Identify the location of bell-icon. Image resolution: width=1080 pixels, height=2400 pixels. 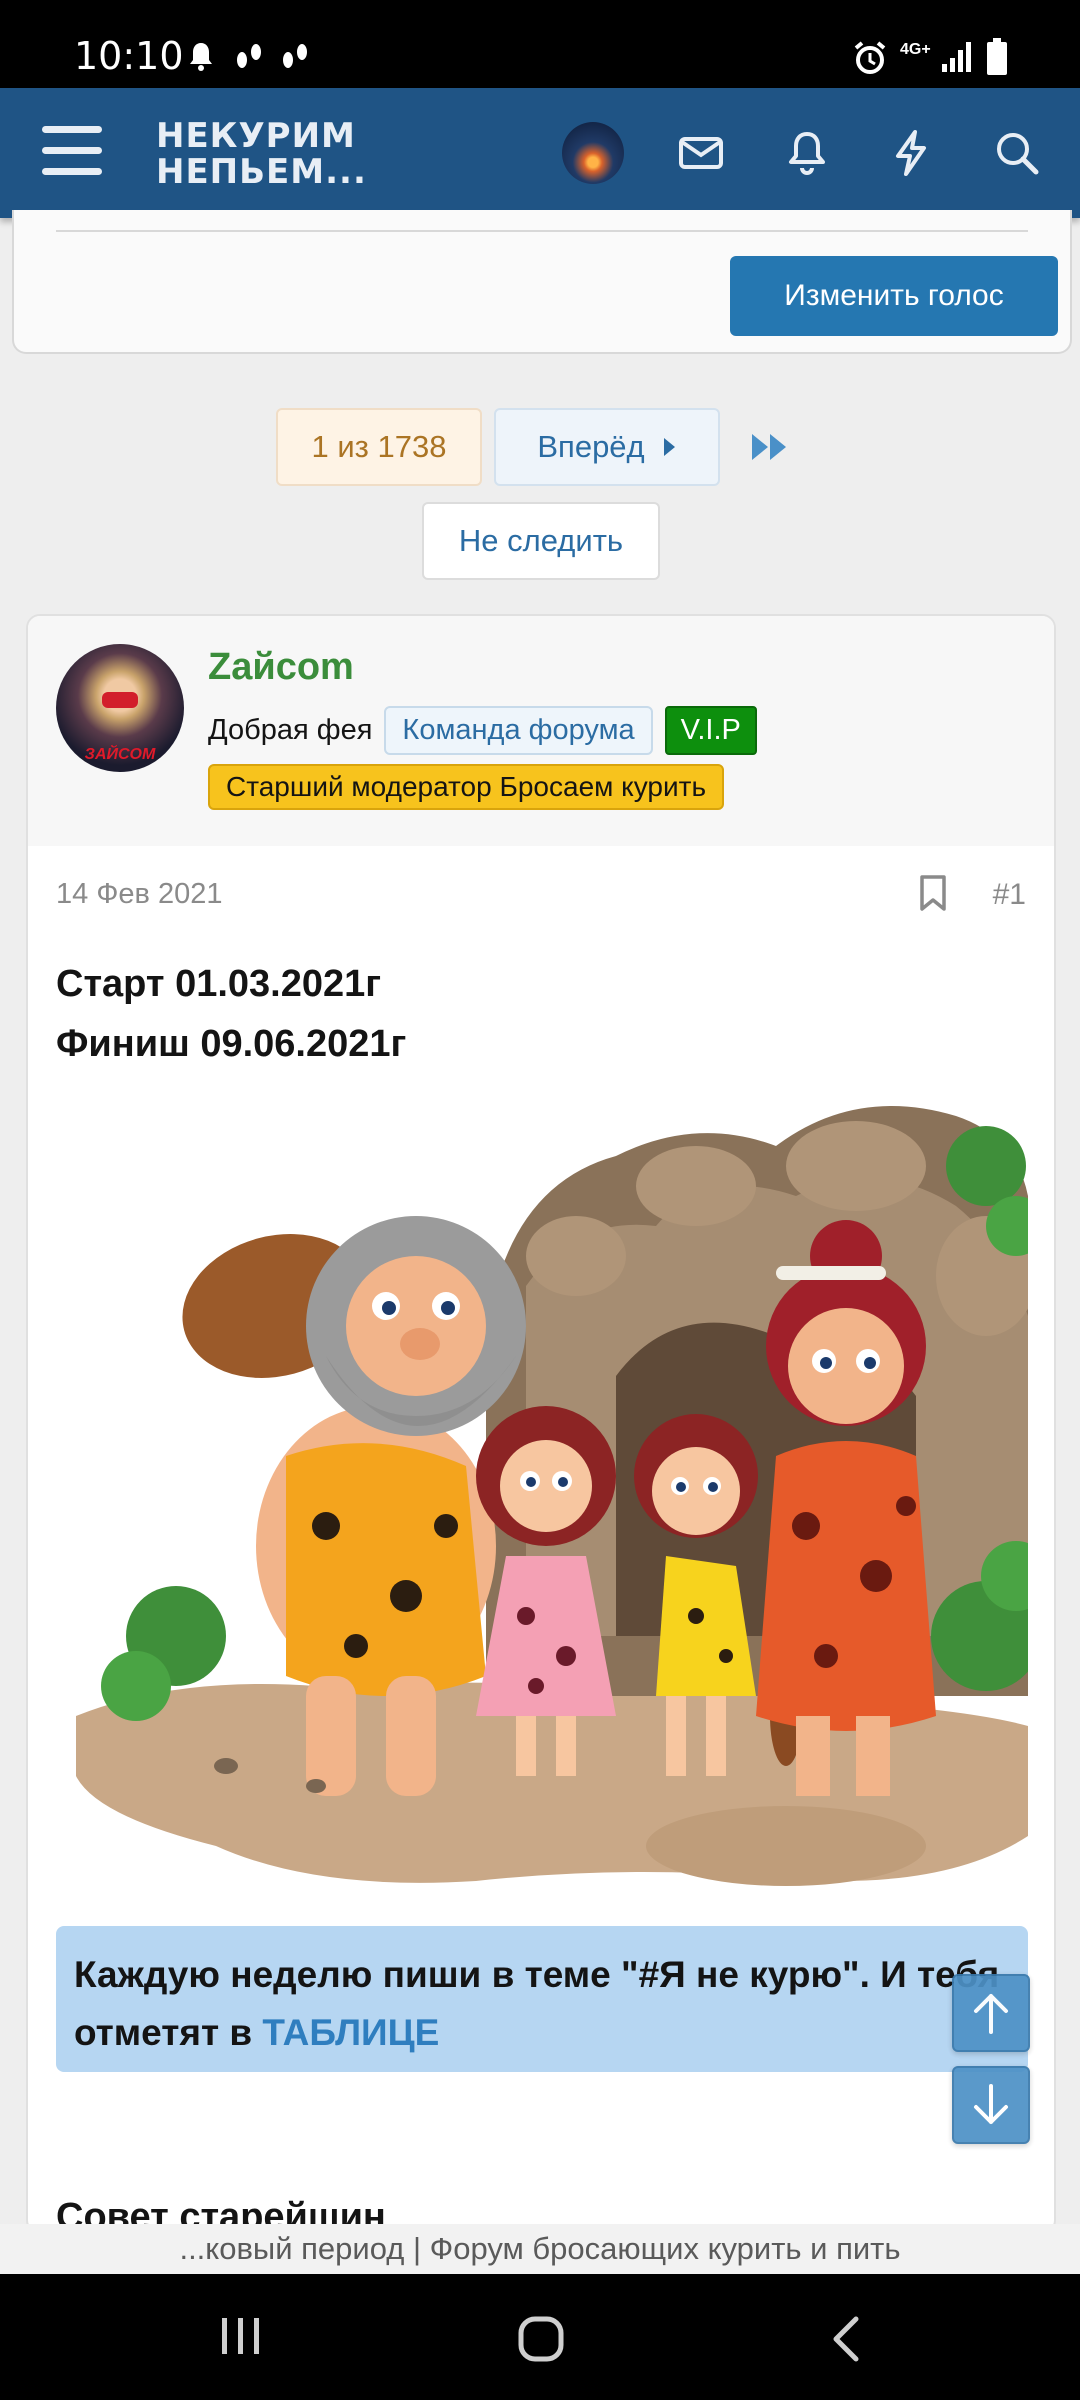
(807, 153).